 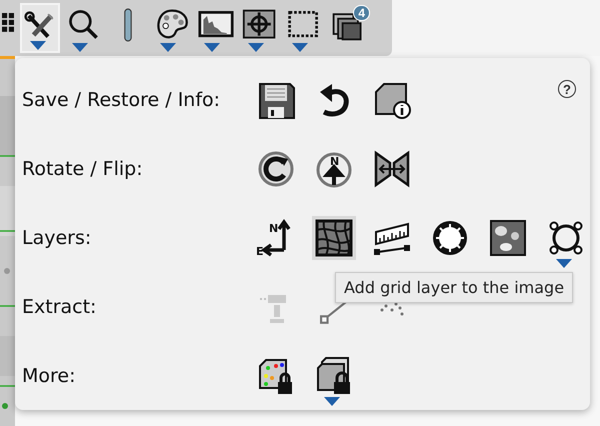 What do you see at coordinates (567, 89) in the screenshot?
I see `help-button: ?` at bounding box center [567, 89].